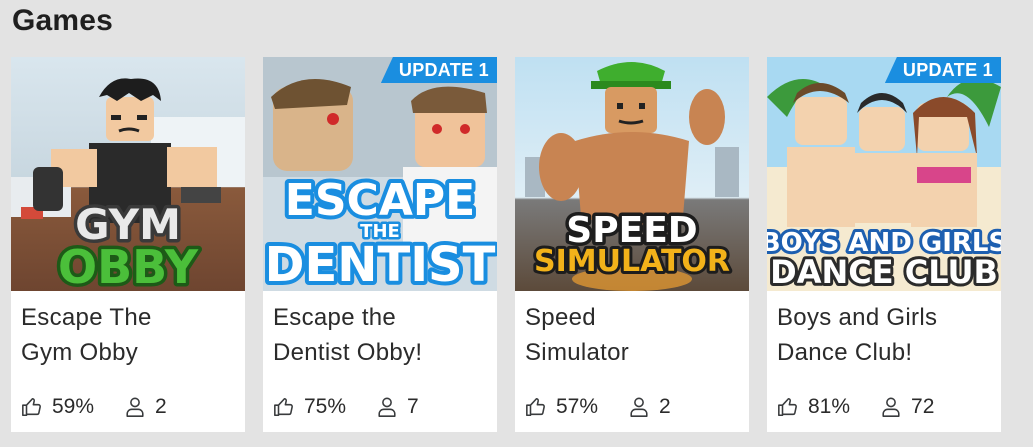 The width and height of the screenshot is (1033, 447). What do you see at coordinates (80, 352) in the screenshot?
I see `game-title-line: Gym Obby` at bounding box center [80, 352].